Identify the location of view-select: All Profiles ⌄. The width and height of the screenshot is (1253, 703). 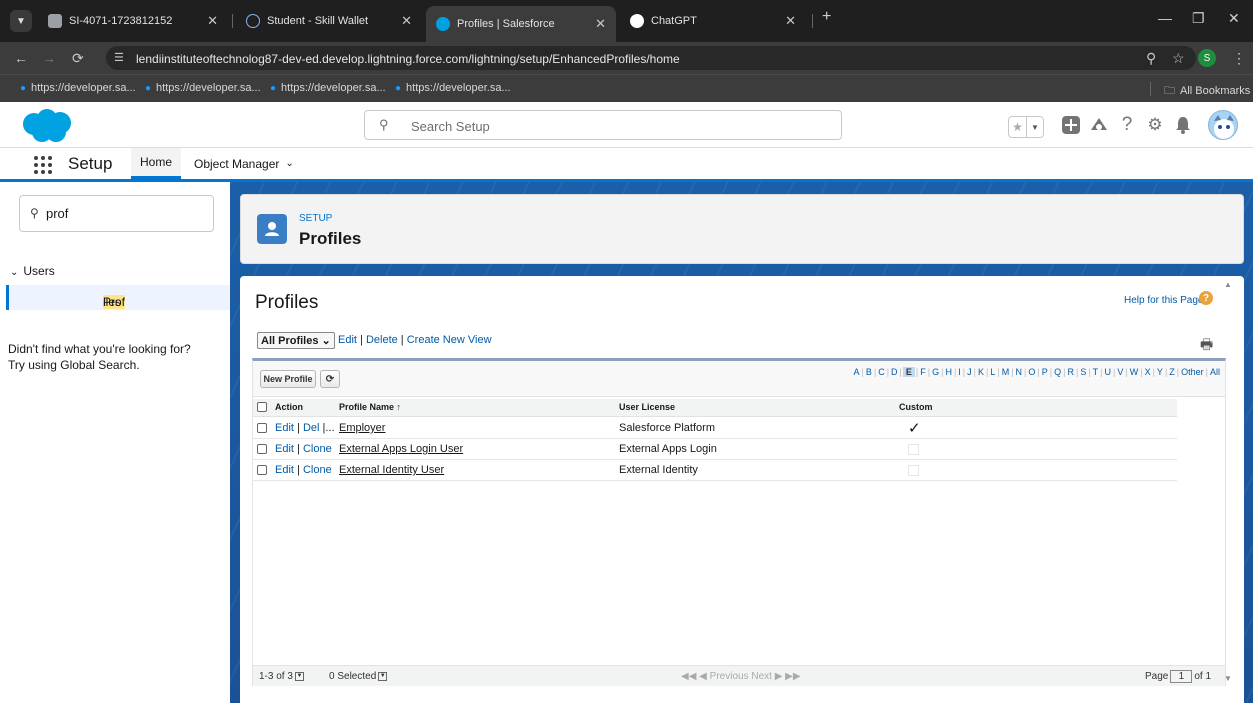
(296, 340).